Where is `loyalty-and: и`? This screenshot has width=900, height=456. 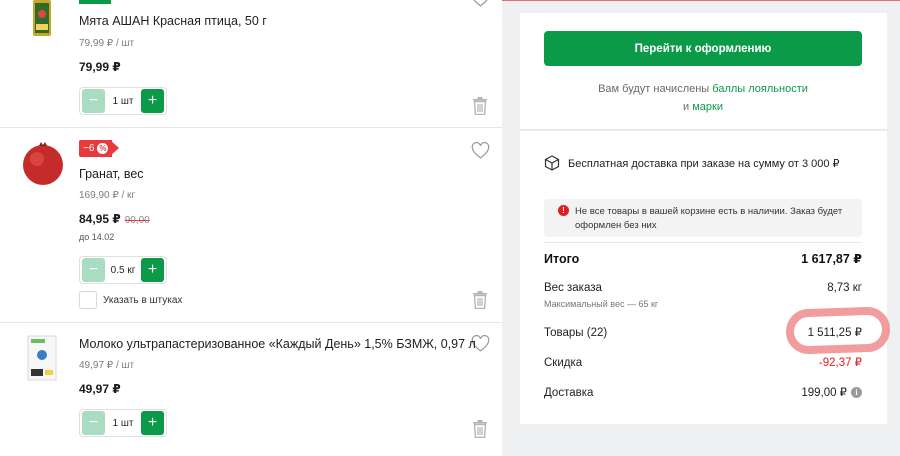
loyalty-and: и is located at coordinates (686, 107).